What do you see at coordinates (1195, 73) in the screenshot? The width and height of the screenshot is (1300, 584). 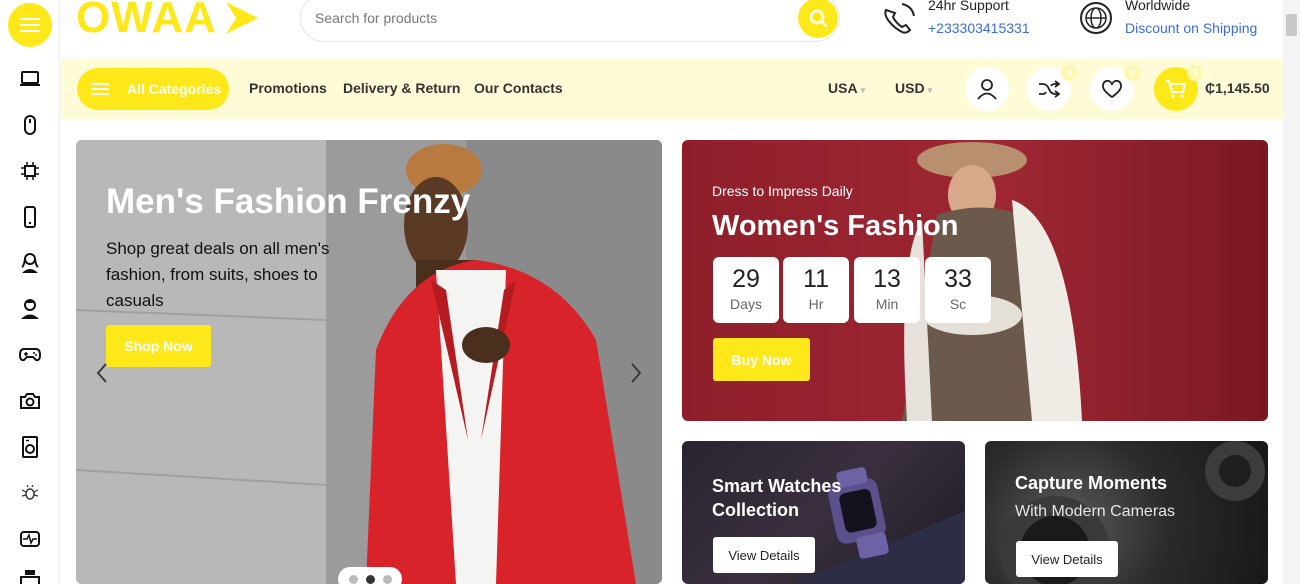 I see `cart-count-badge: 1` at bounding box center [1195, 73].